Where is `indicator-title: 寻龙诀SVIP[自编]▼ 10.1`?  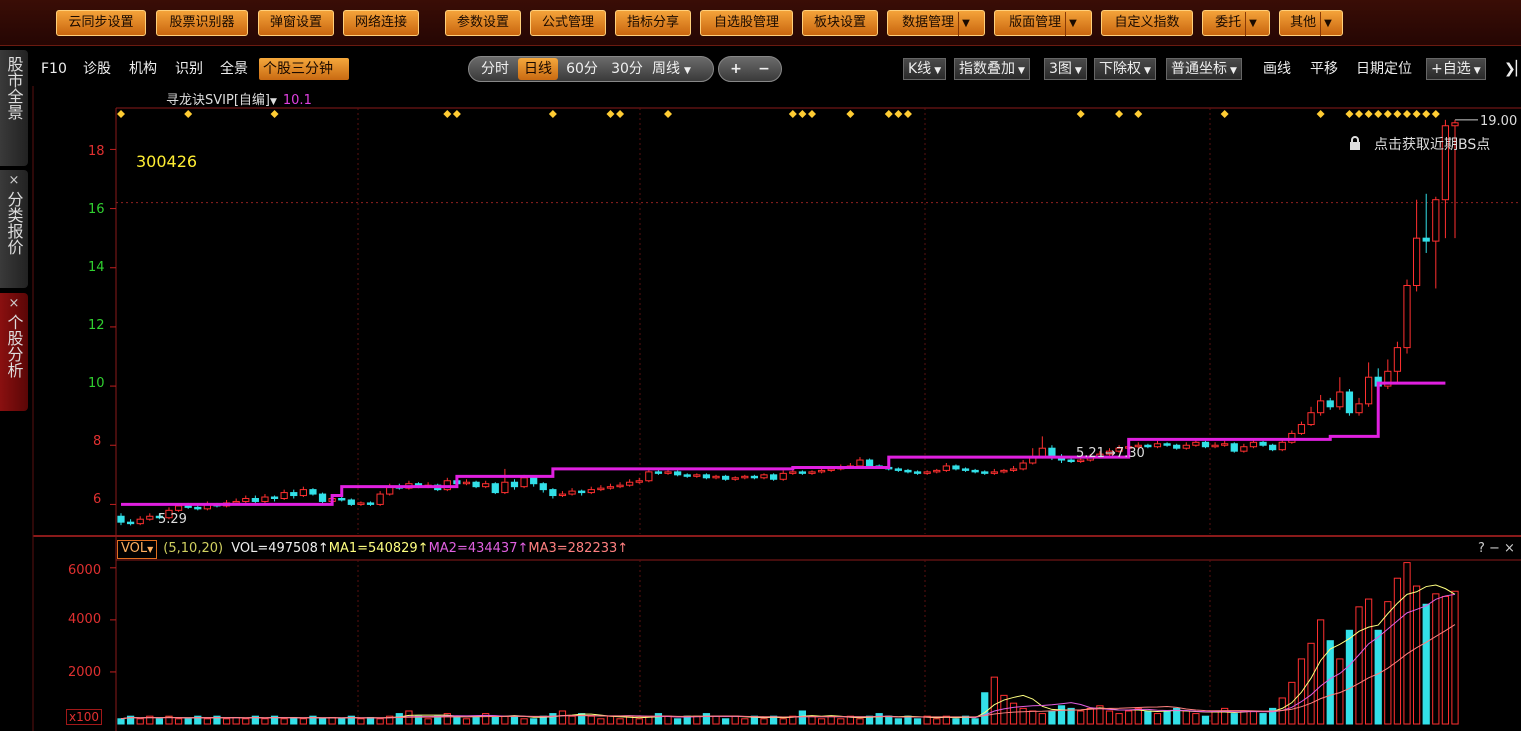 indicator-title: 寻龙诀SVIP[自编]▼ 10.1 is located at coordinates (239, 98).